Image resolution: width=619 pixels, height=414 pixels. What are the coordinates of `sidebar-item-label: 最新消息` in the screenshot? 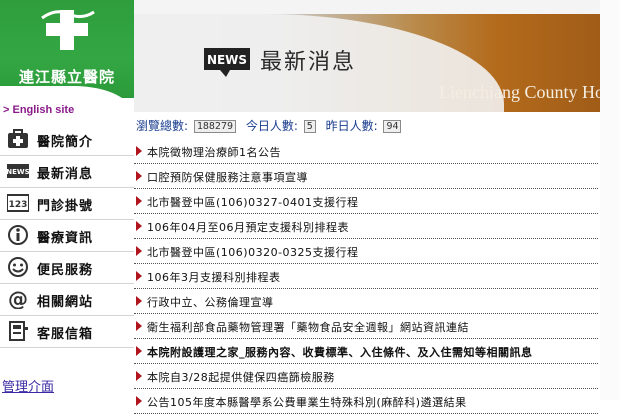 It's located at (65, 174).